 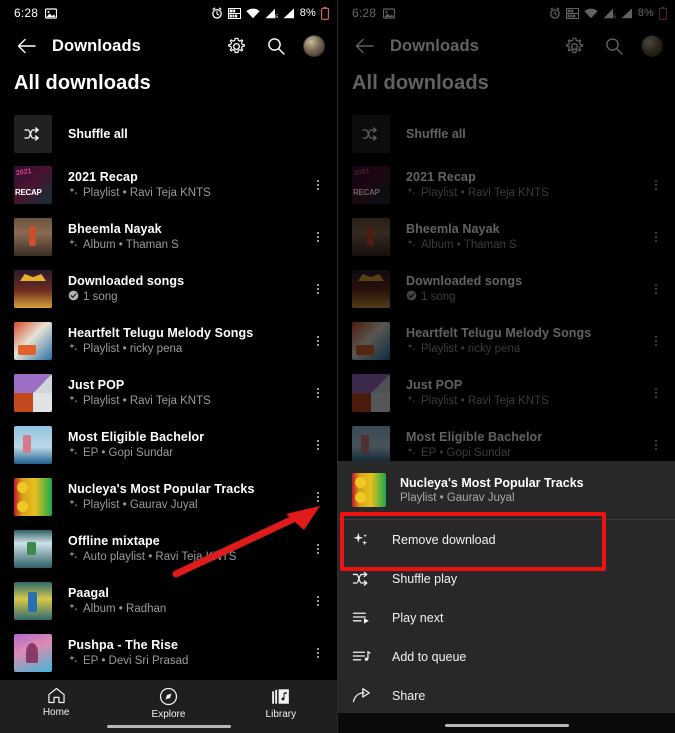 What do you see at coordinates (506, 539) in the screenshot?
I see `menu-item-remove-download: Remove download` at bounding box center [506, 539].